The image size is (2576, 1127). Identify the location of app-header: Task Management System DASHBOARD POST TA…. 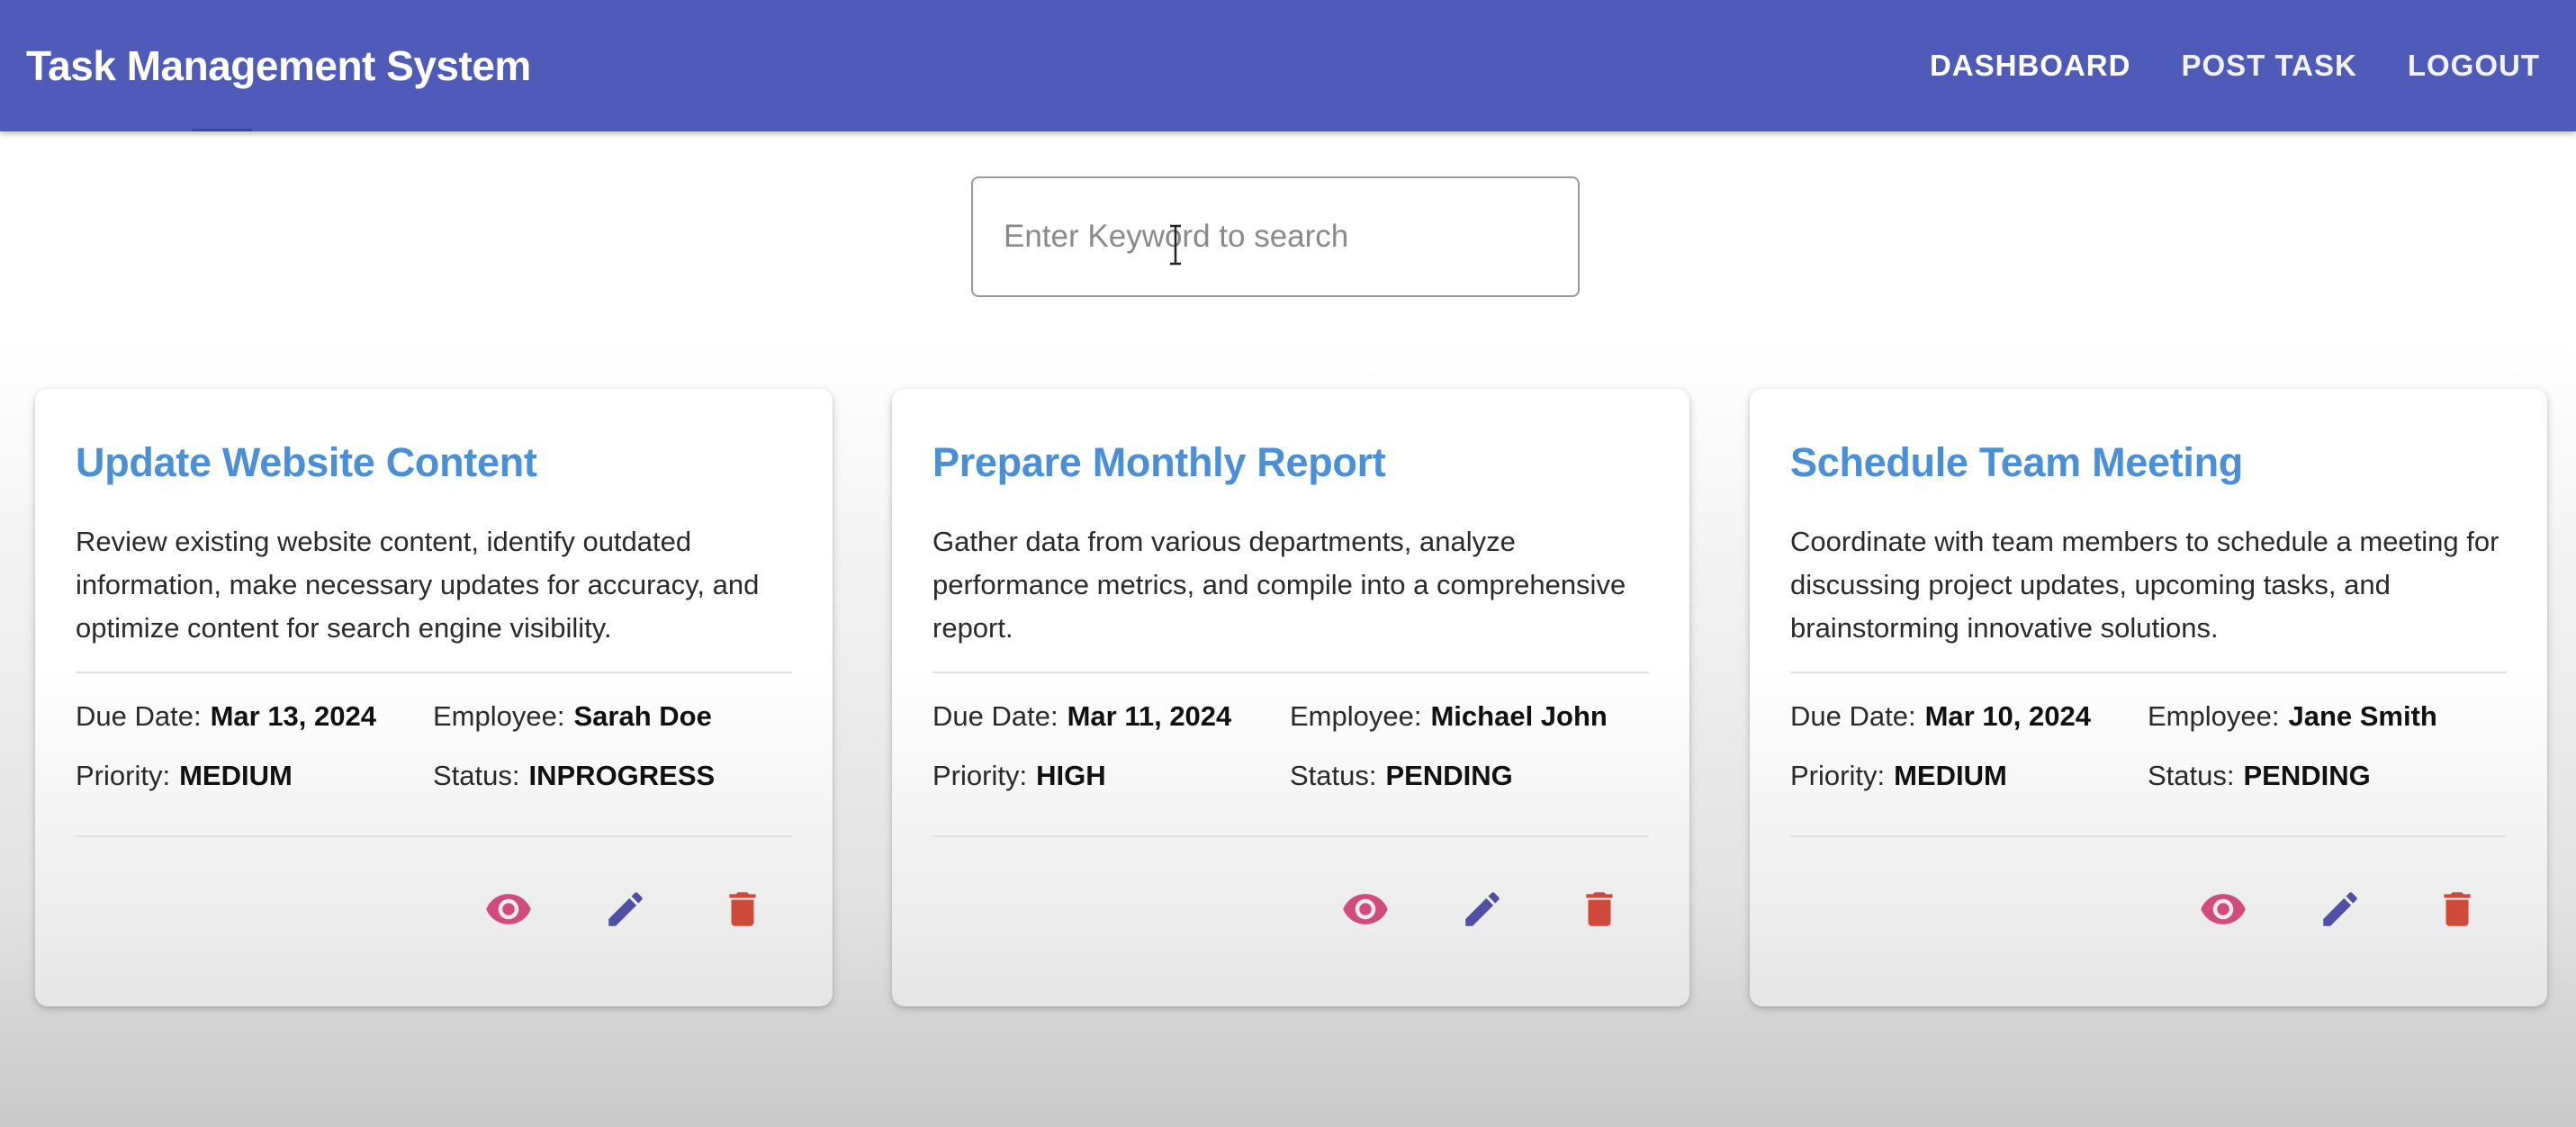
(1288, 65).